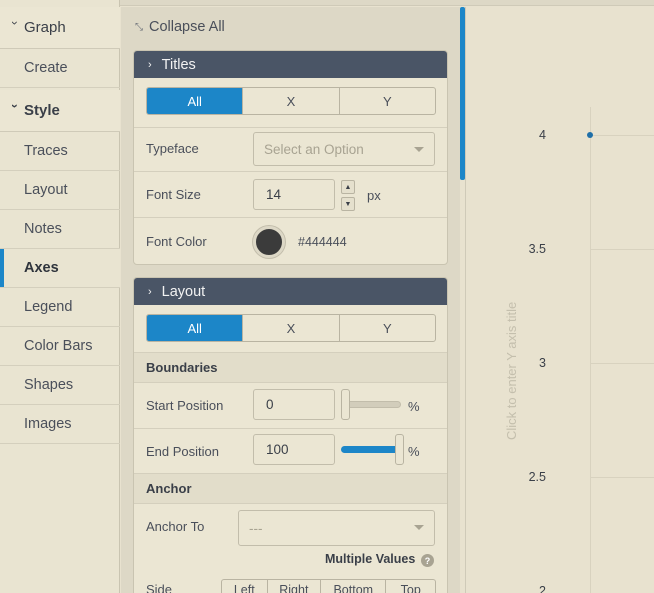  I want to click on titles-axis-tabs: All X Y, so click(291, 101).